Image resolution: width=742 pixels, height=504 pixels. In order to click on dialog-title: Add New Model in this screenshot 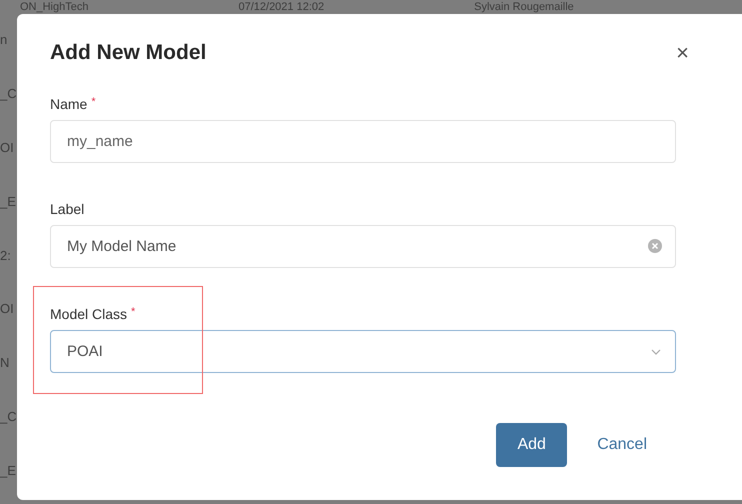, I will do `click(128, 53)`.